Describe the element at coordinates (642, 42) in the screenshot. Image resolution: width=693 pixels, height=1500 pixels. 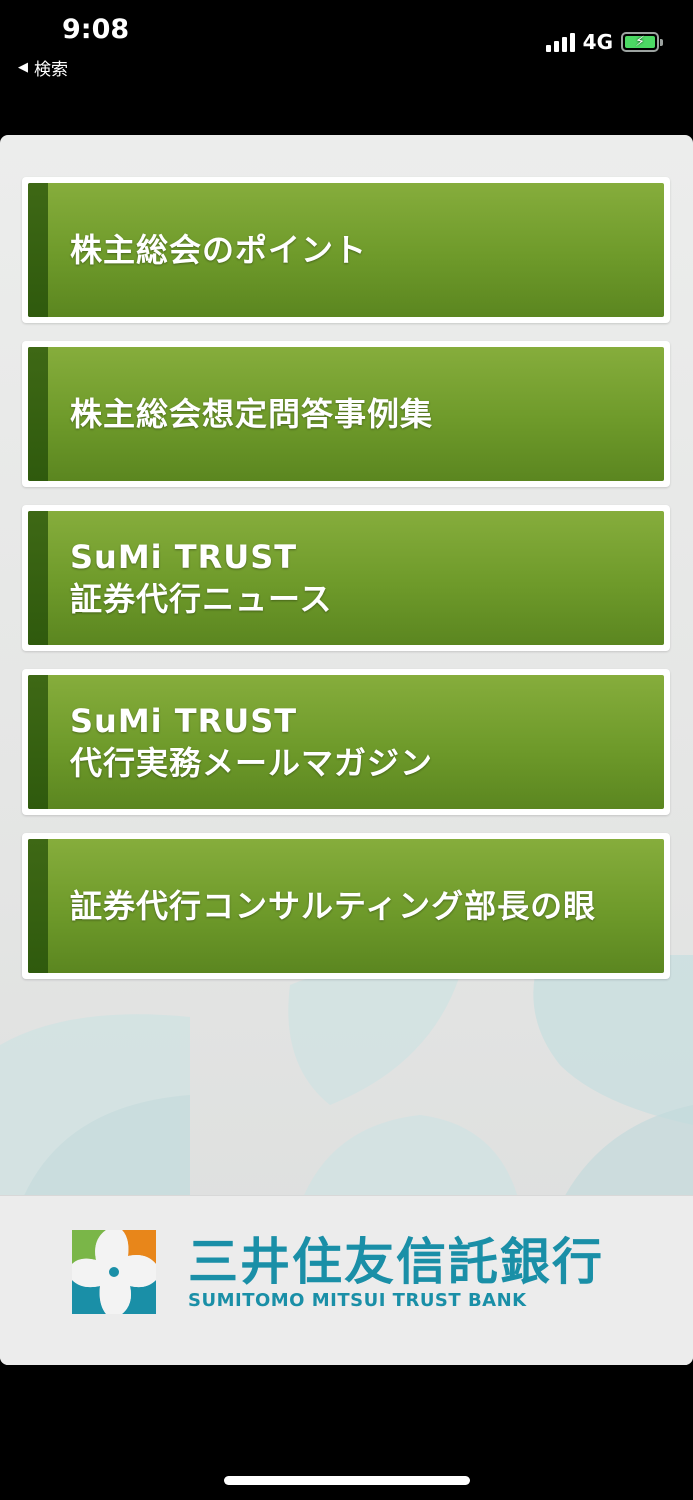
I see `battery-charging-icon: ⚡` at that location.